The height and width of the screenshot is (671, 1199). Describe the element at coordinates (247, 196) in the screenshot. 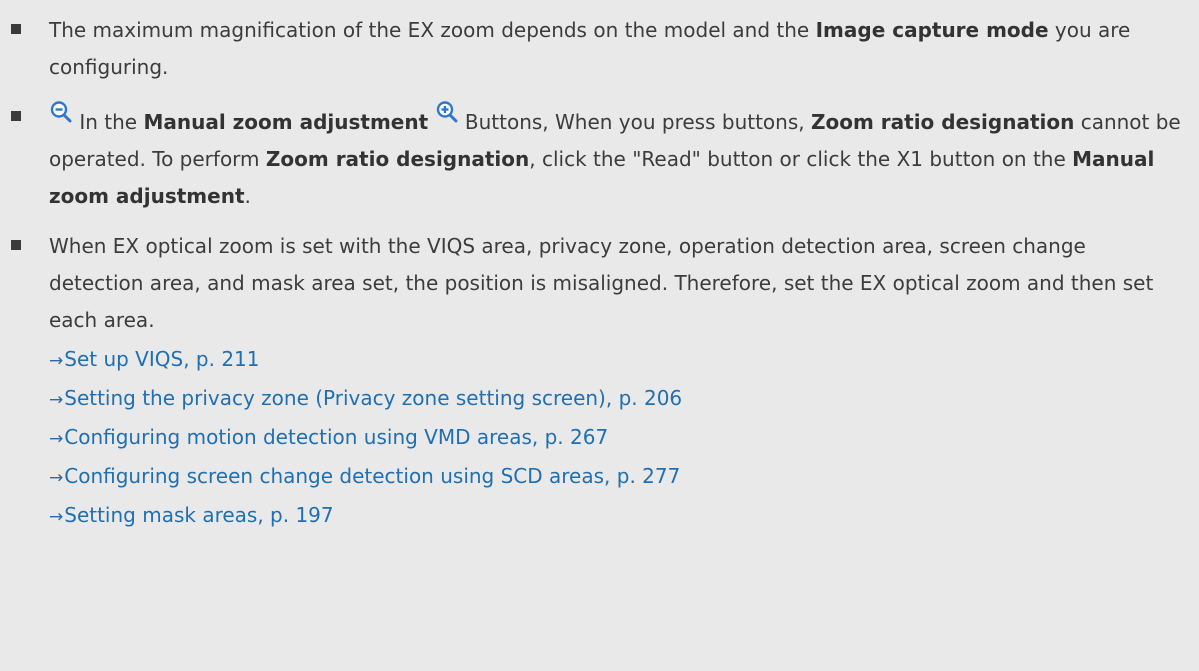

I see `note-text: .` at that location.